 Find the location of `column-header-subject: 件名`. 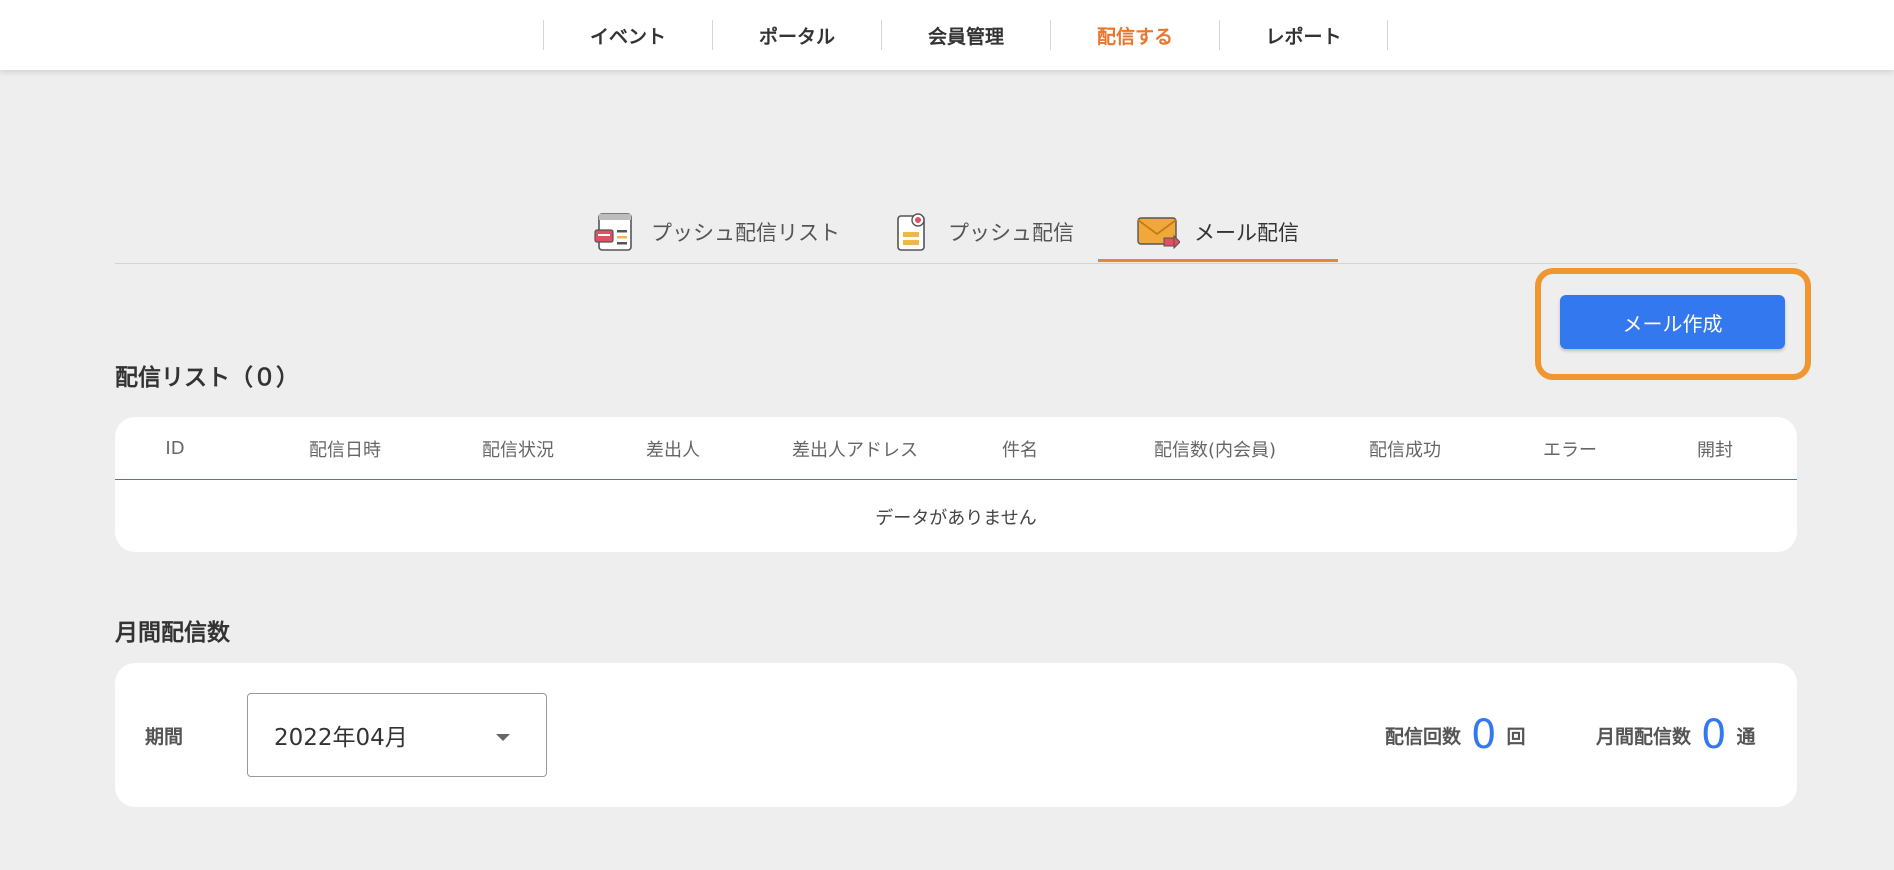

column-header-subject: 件名 is located at coordinates (1020, 448).